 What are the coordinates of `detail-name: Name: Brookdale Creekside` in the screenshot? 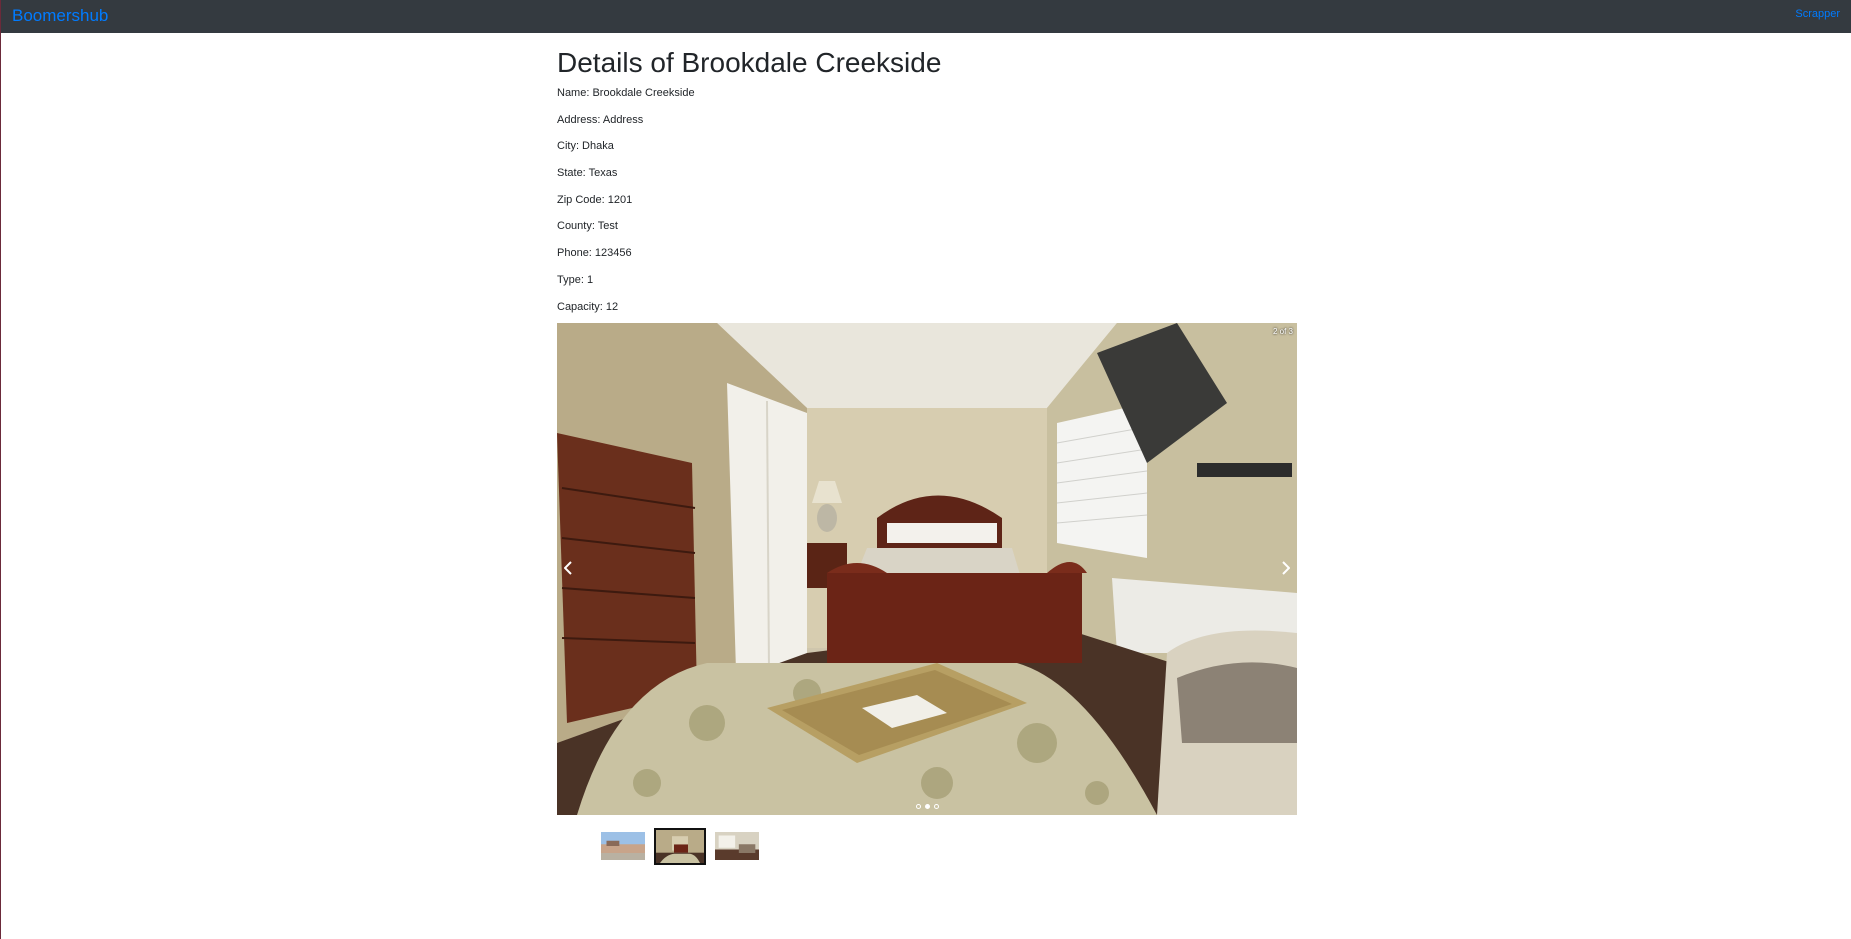 It's located at (626, 93).